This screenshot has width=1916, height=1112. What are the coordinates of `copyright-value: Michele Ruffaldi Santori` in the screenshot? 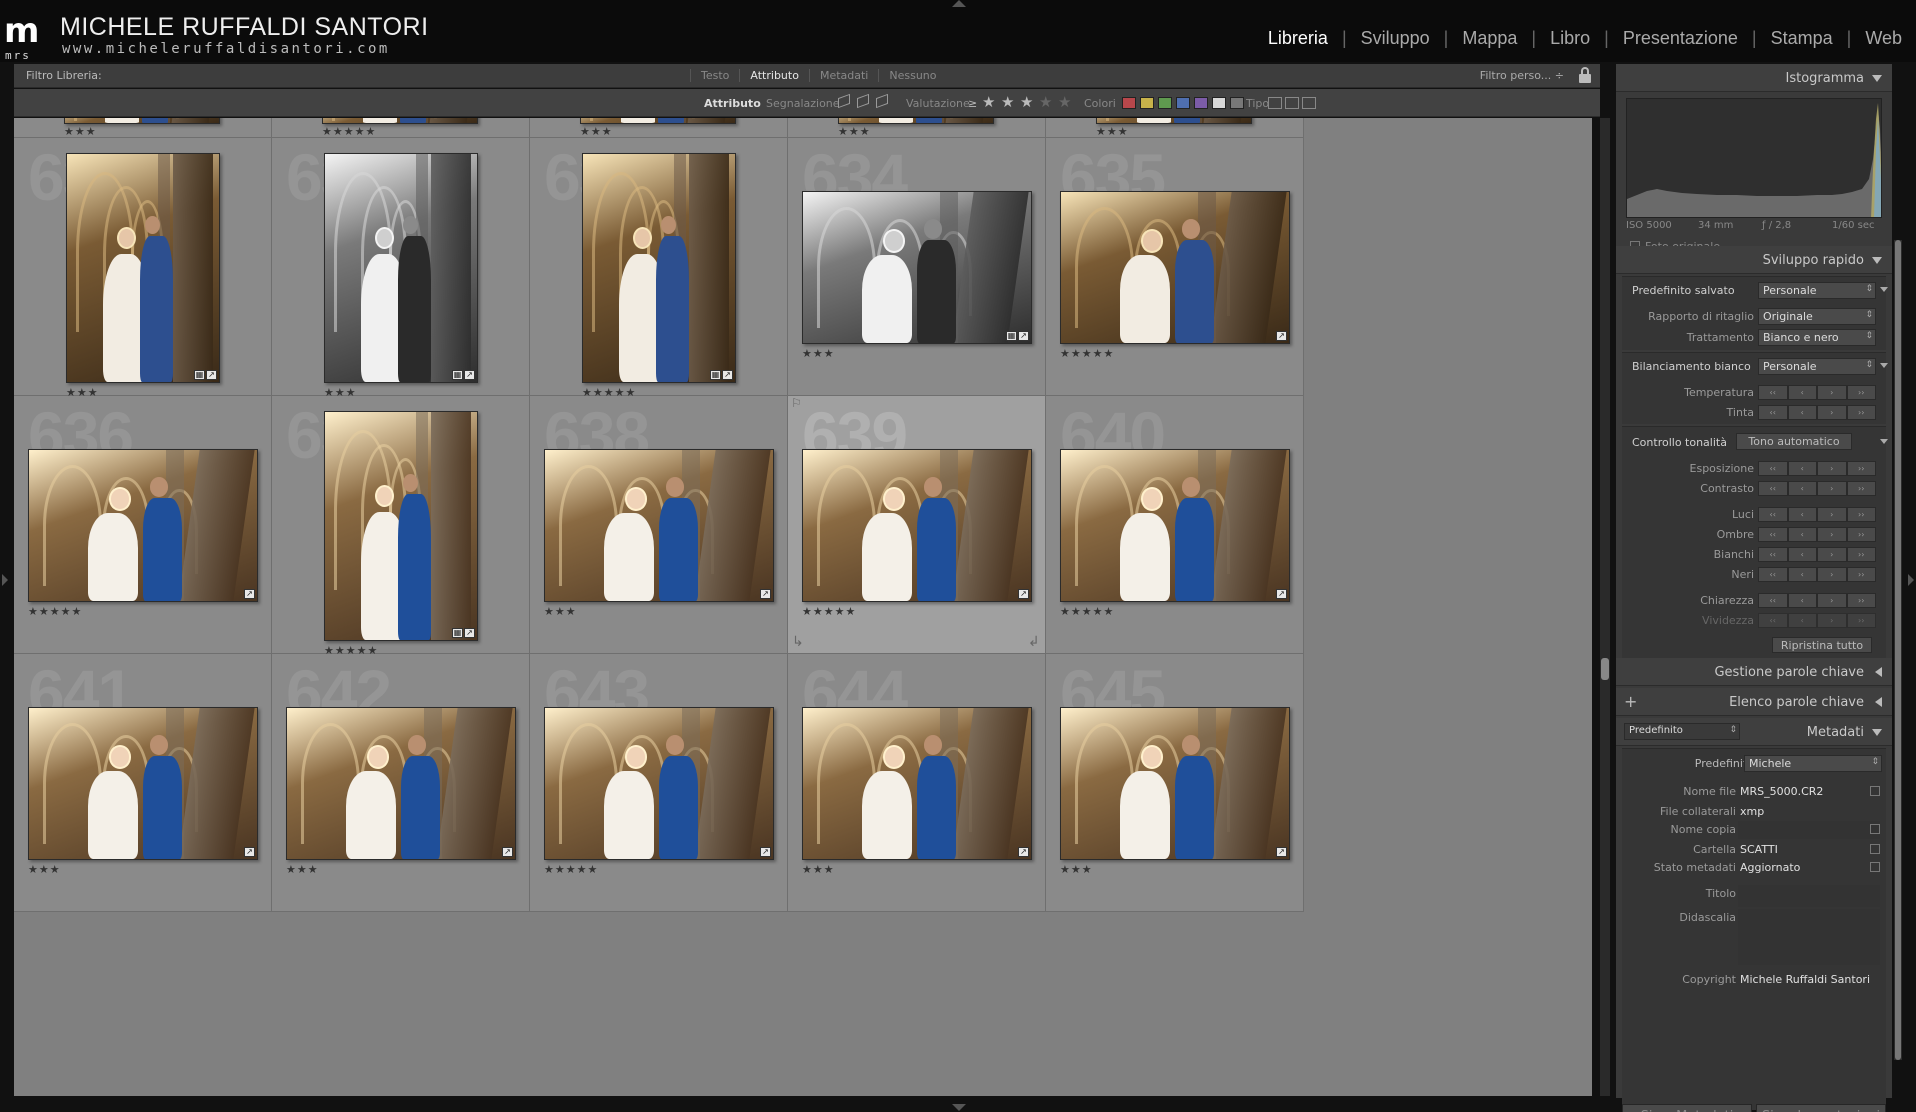 It's located at (1805, 979).